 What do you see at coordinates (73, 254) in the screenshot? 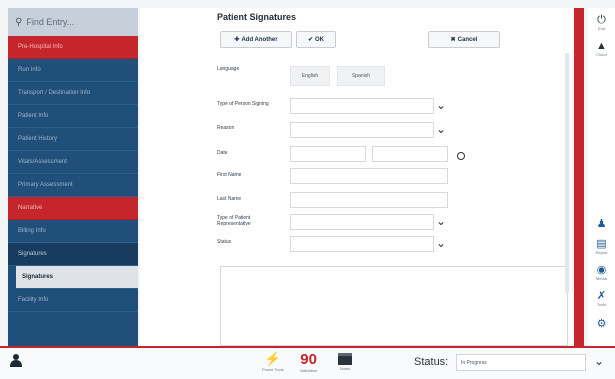
I see `sidebar-item-signatures: Signatures` at bounding box center [73, 254].